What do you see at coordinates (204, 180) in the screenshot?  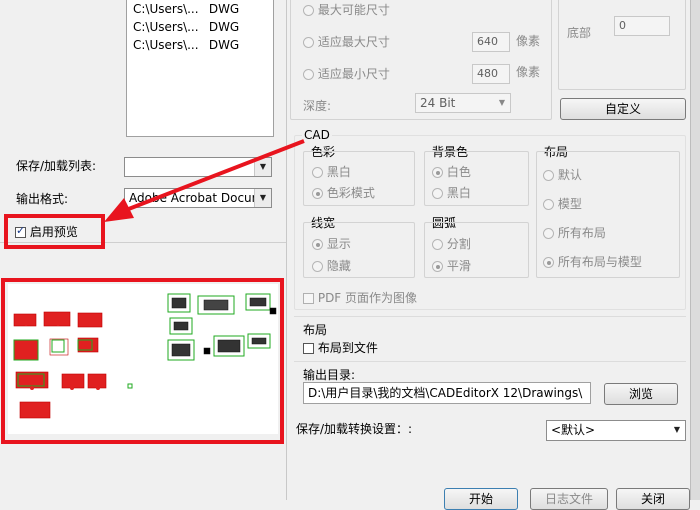 I see `annotation-arrow-icon` at bounding box center [204, 180].